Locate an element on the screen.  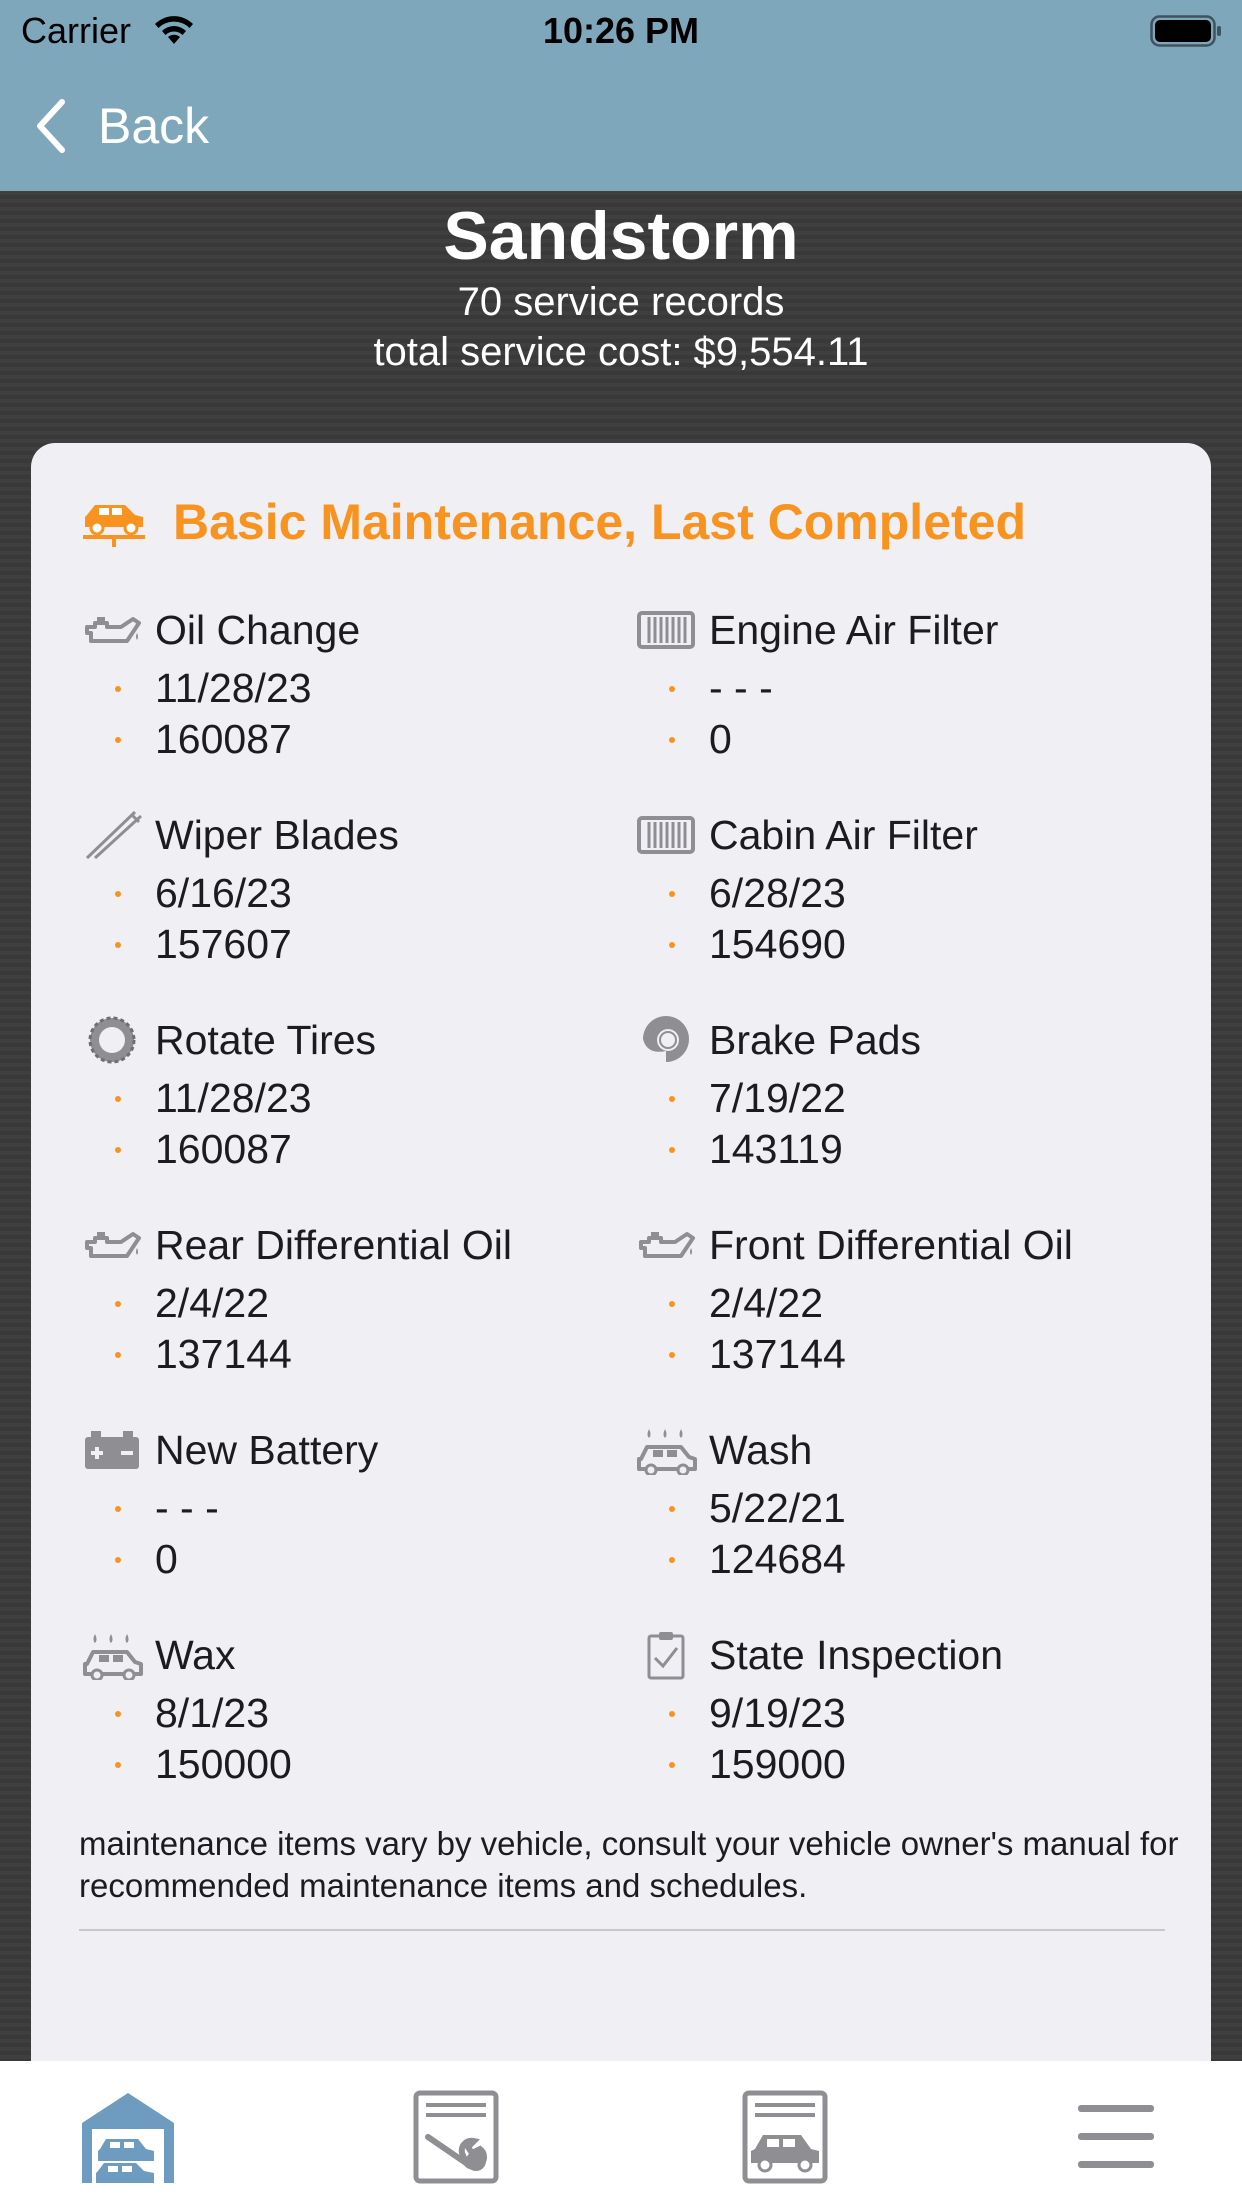
wiper-icon is located at coordinates (112, 835).